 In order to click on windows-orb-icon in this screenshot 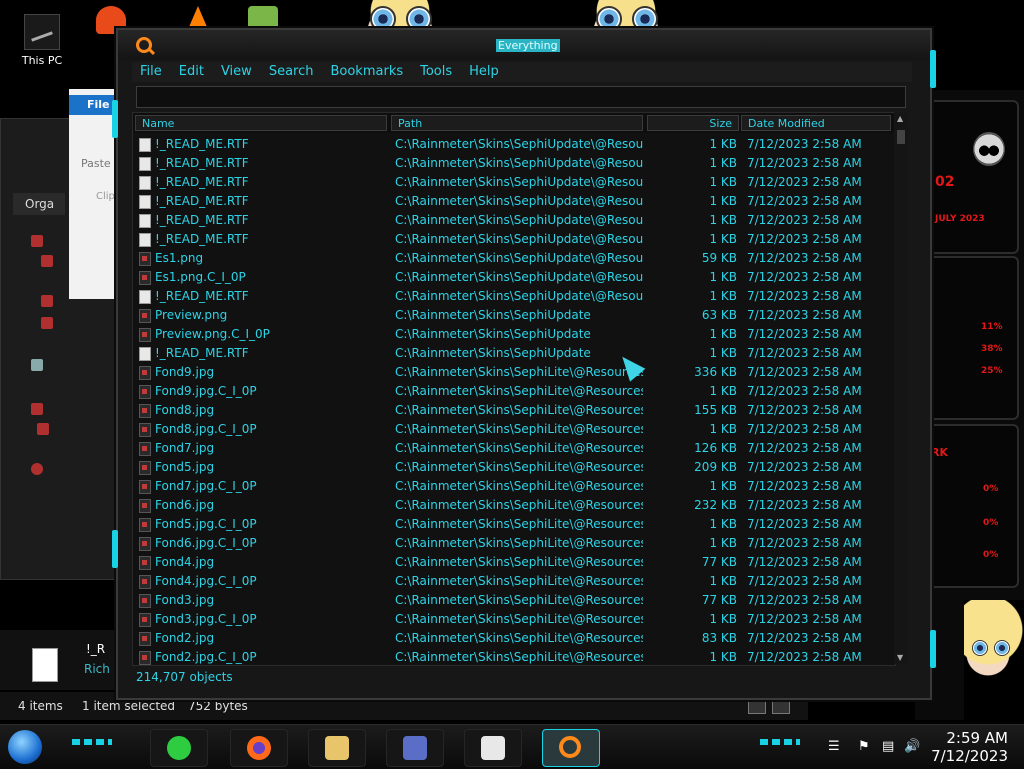, I will do `click(25, 747)`.